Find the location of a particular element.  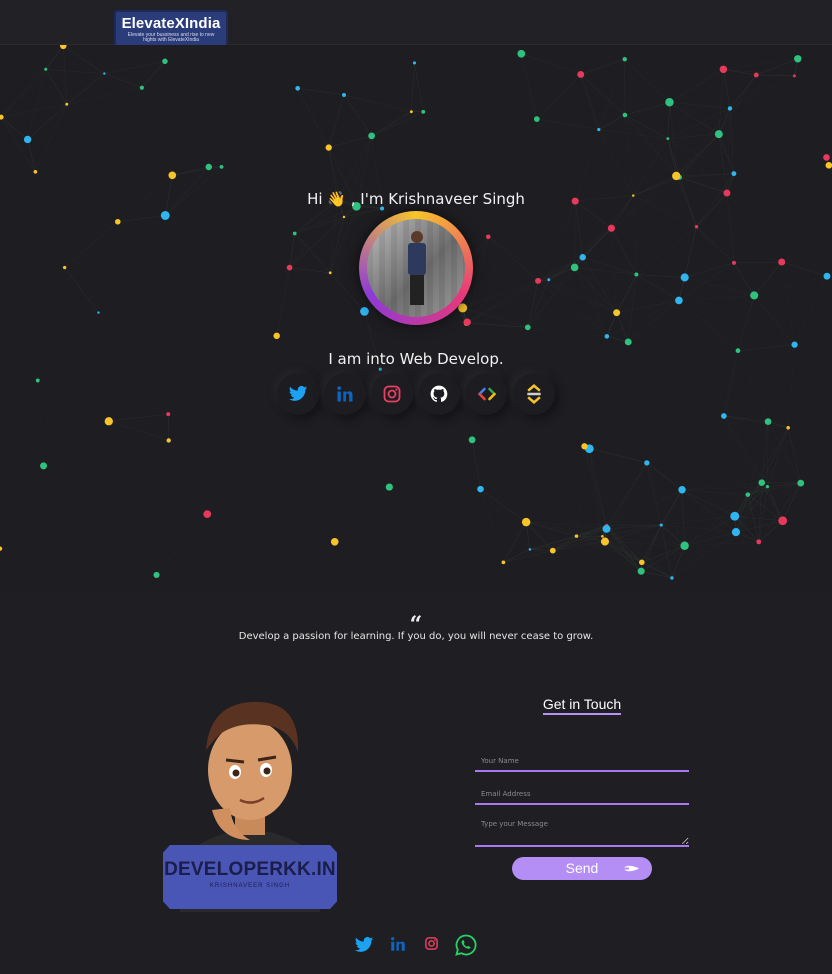

name-field is located at coordinates (582, 762).